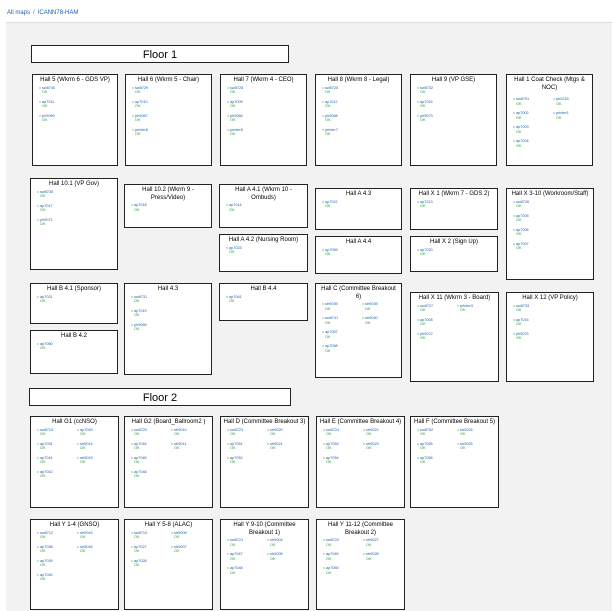 Image resolution: width=613 pixels, height=611 pixels. I want to click on device-item: sw8710 OK, so click(139, 535).